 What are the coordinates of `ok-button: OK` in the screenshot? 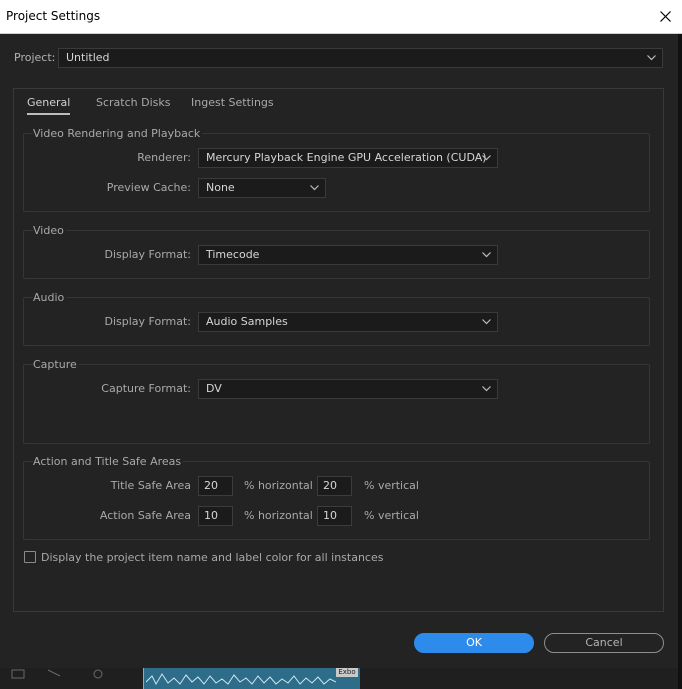 It's located at (474, 643).